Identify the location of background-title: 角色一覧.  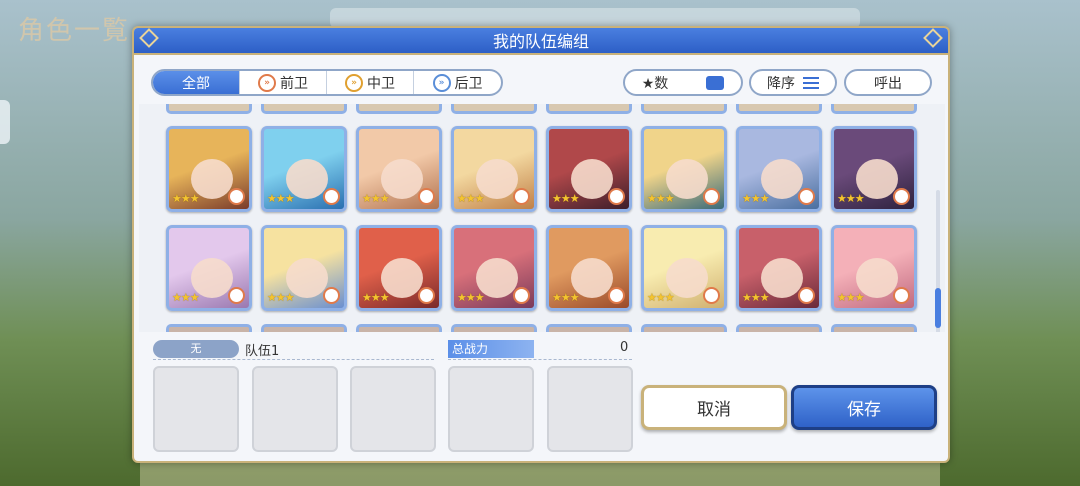
(74, 31).